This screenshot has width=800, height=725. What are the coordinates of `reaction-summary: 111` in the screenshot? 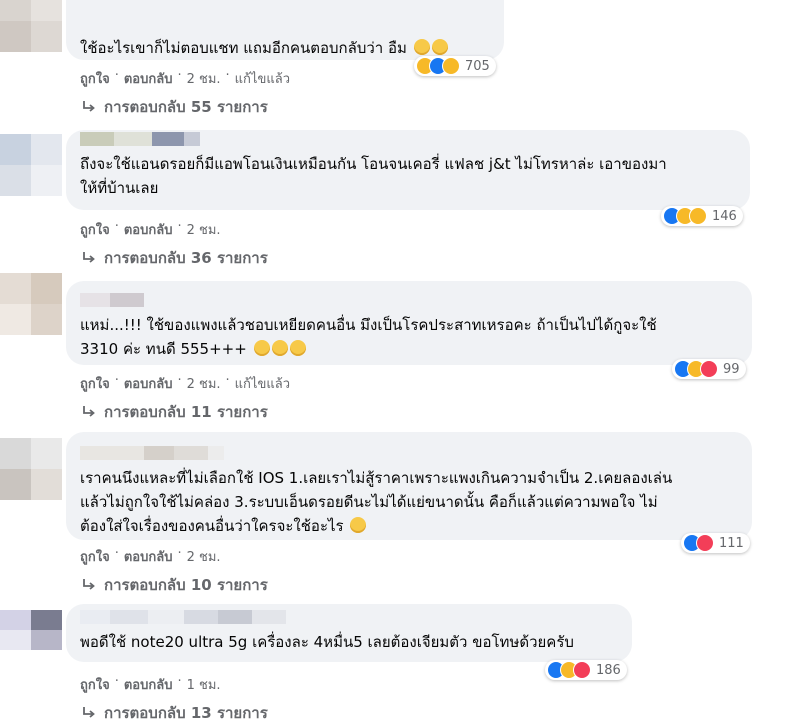 It's located at (715, 543).